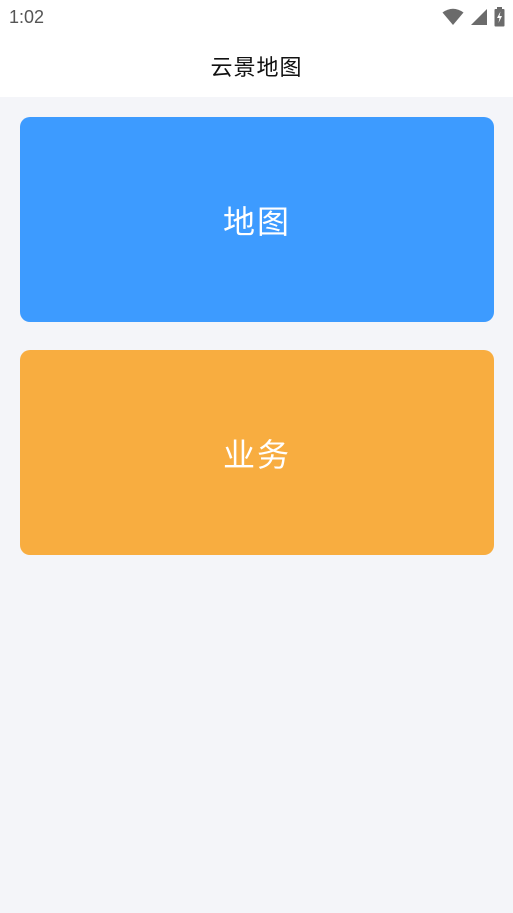 The height and width of the screenshot is (913, 513). I want to click on battery-charging-icon, so click(499, 17).